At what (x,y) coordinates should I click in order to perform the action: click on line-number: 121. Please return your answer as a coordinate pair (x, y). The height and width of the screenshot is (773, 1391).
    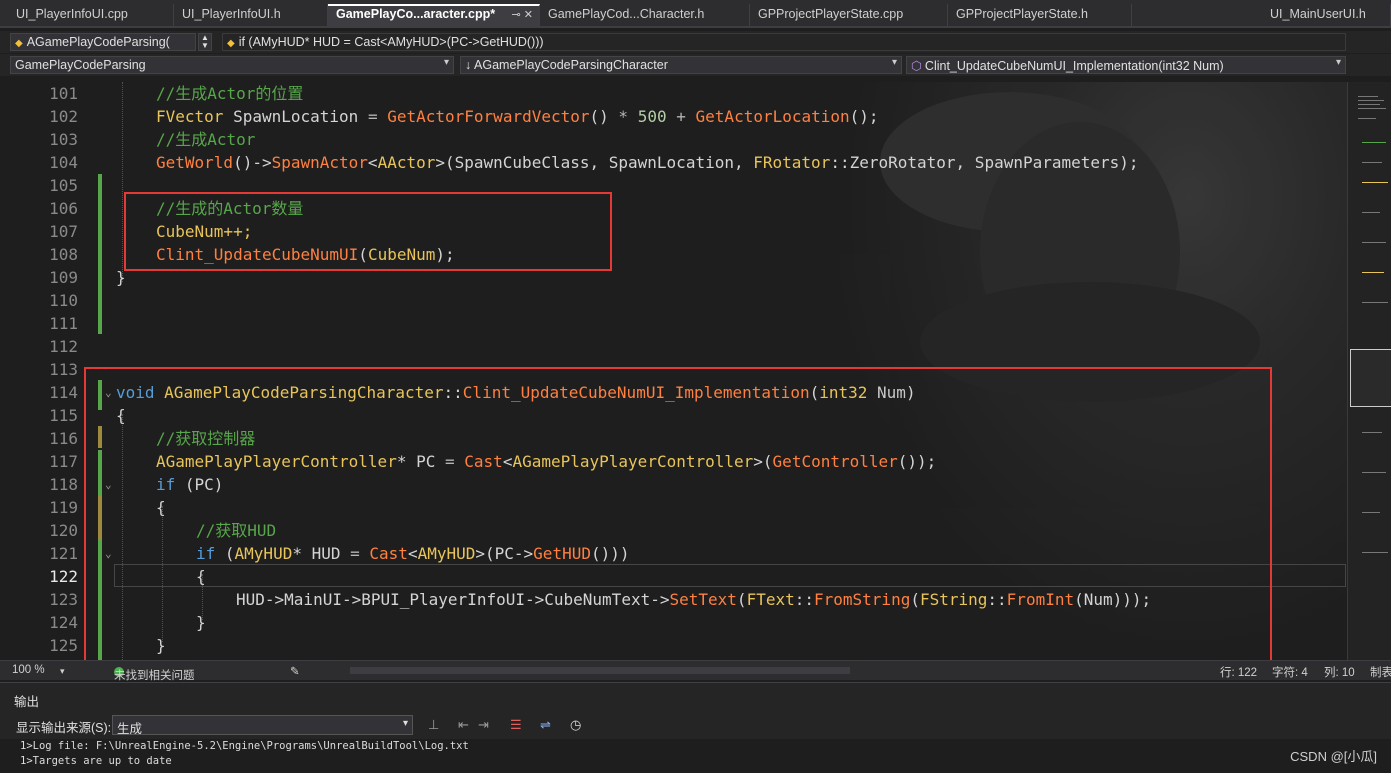
    Looking at the image, I should click on (63, 553).